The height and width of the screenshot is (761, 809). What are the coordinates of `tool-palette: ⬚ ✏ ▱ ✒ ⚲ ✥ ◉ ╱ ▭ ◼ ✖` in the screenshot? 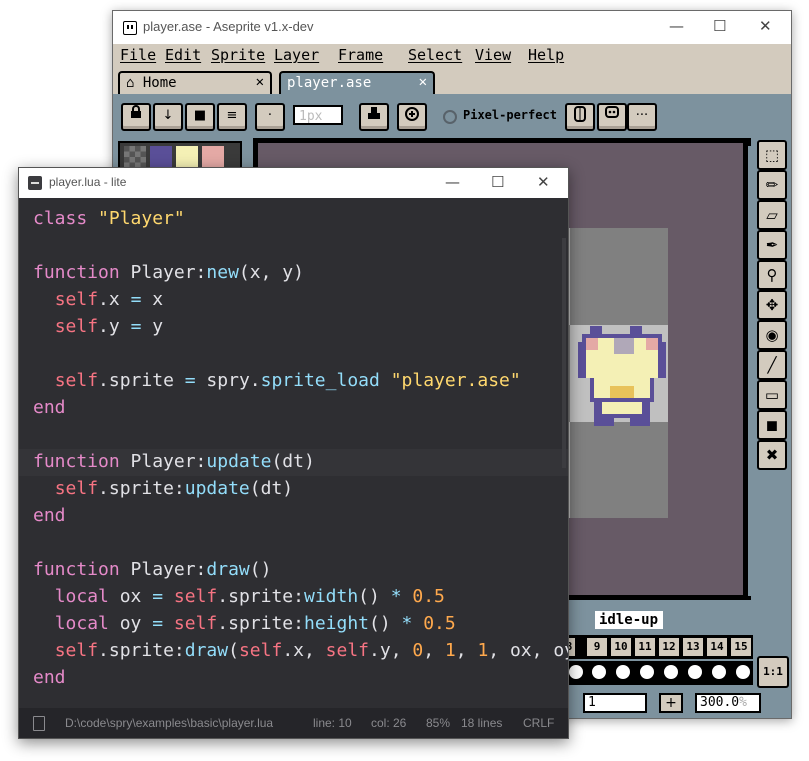 It's located at (772, 306).